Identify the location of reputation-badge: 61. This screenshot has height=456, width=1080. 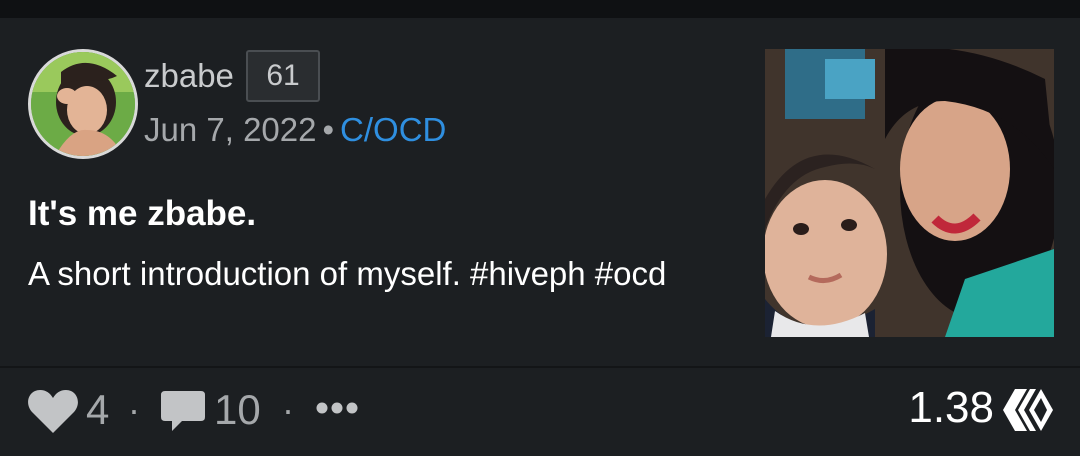
(283, 76).